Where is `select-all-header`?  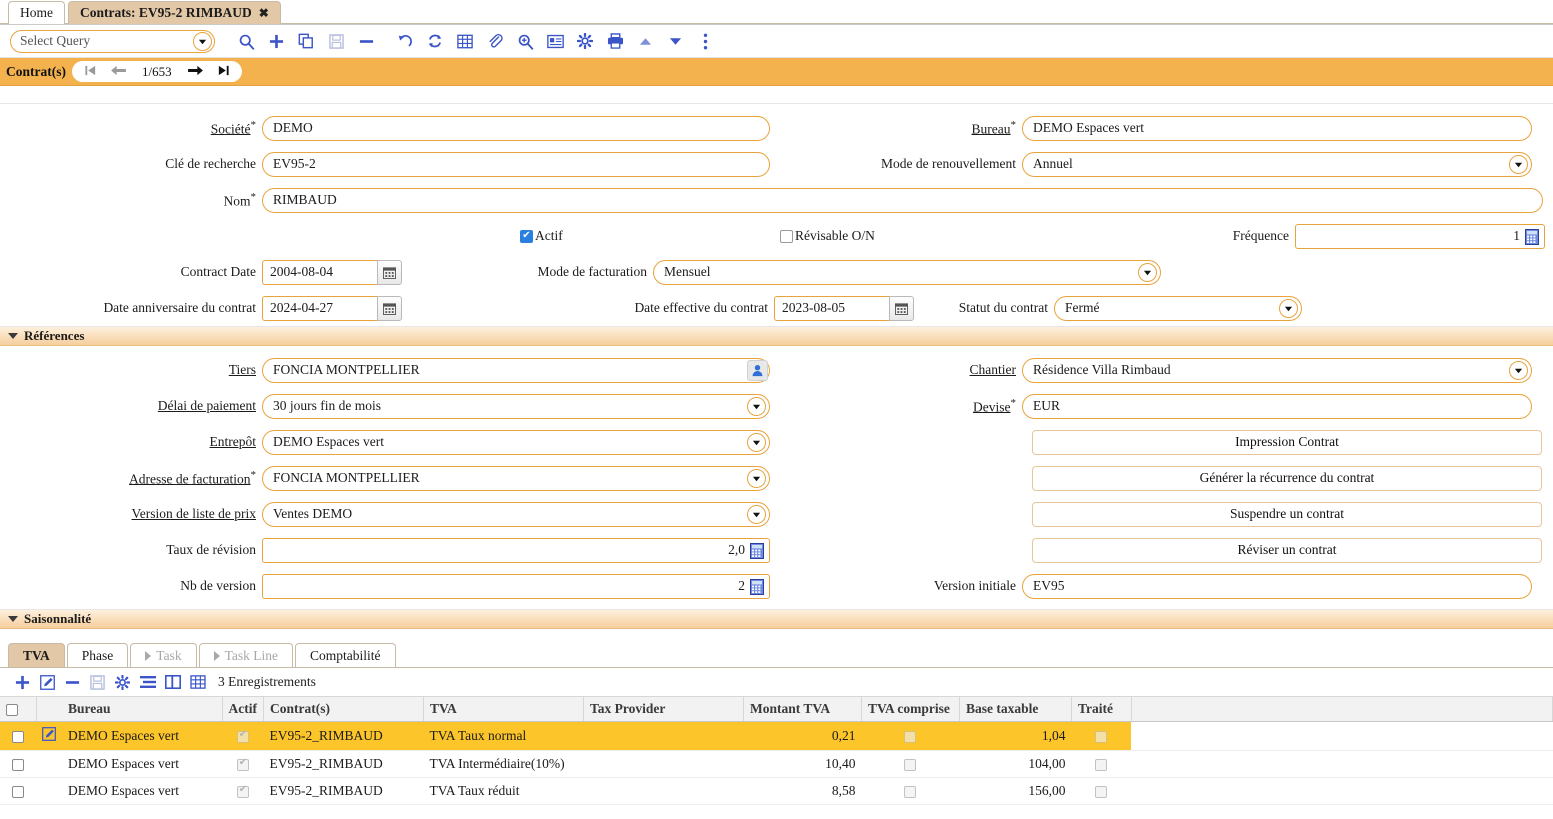
select-all-header is located at coordinates (18, 709).